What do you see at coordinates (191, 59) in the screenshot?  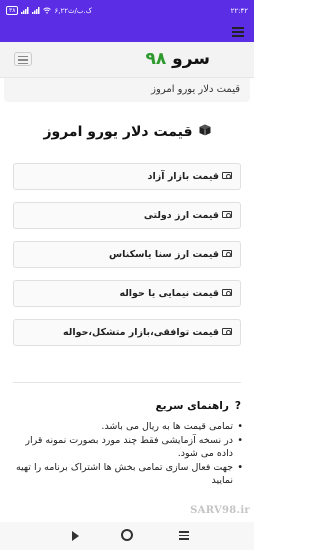 I see `logo-word: سرو` at bounding box center [191, 59].